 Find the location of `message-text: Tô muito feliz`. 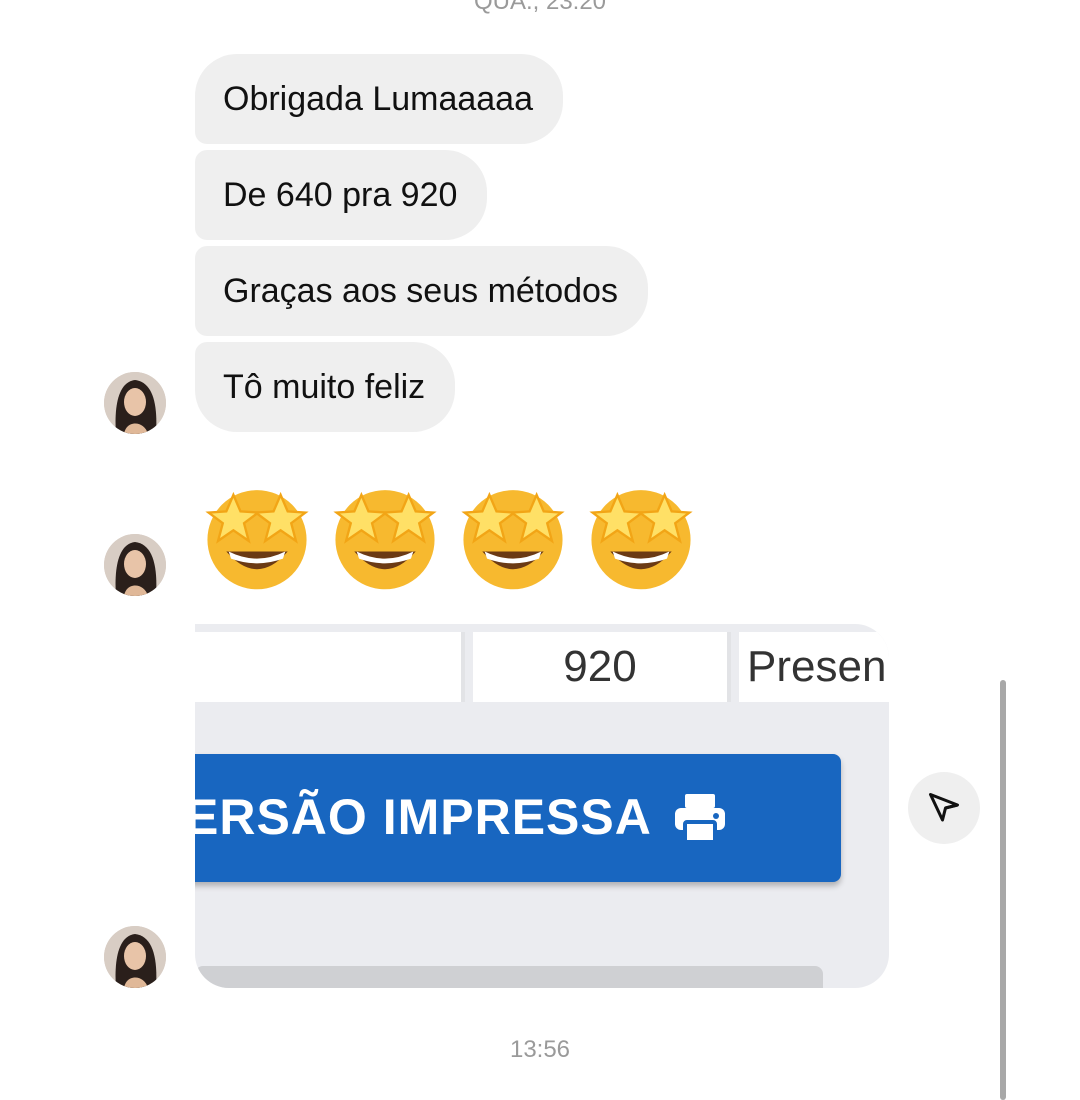

message-text: Tô muito feliz is located at coordinates (324, 387).